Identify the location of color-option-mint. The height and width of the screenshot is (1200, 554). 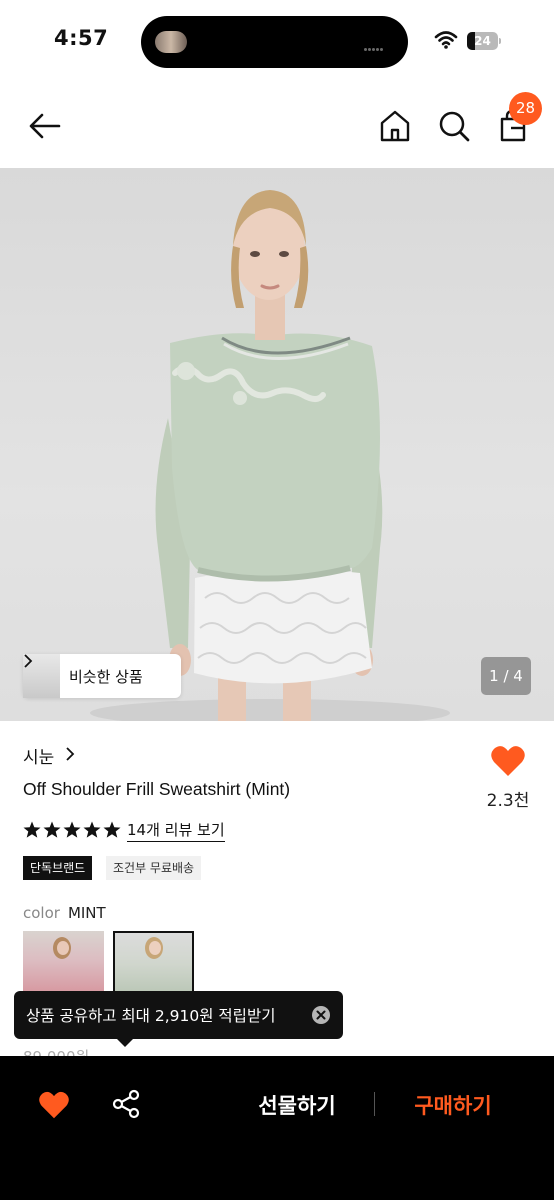
(153, 964).